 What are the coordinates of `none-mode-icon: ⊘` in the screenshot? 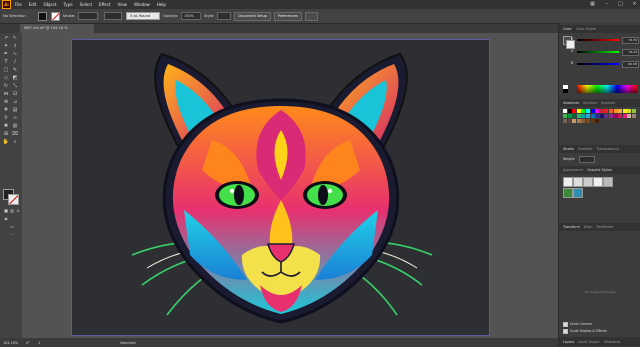 It's located at (18, 210).